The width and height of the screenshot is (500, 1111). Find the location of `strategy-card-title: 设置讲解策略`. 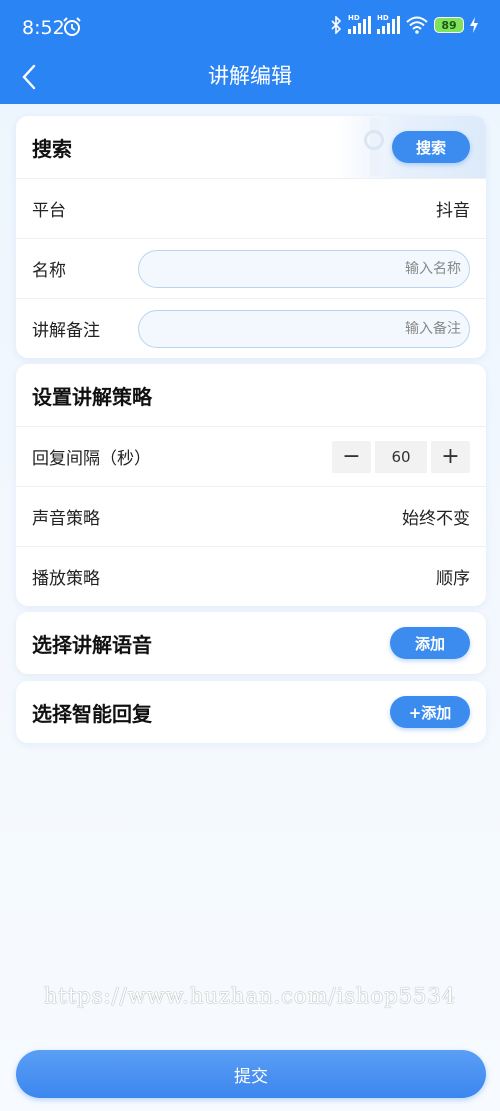

strategy-card-title: 设置讲解策略 is located at coordinates (92, 396).